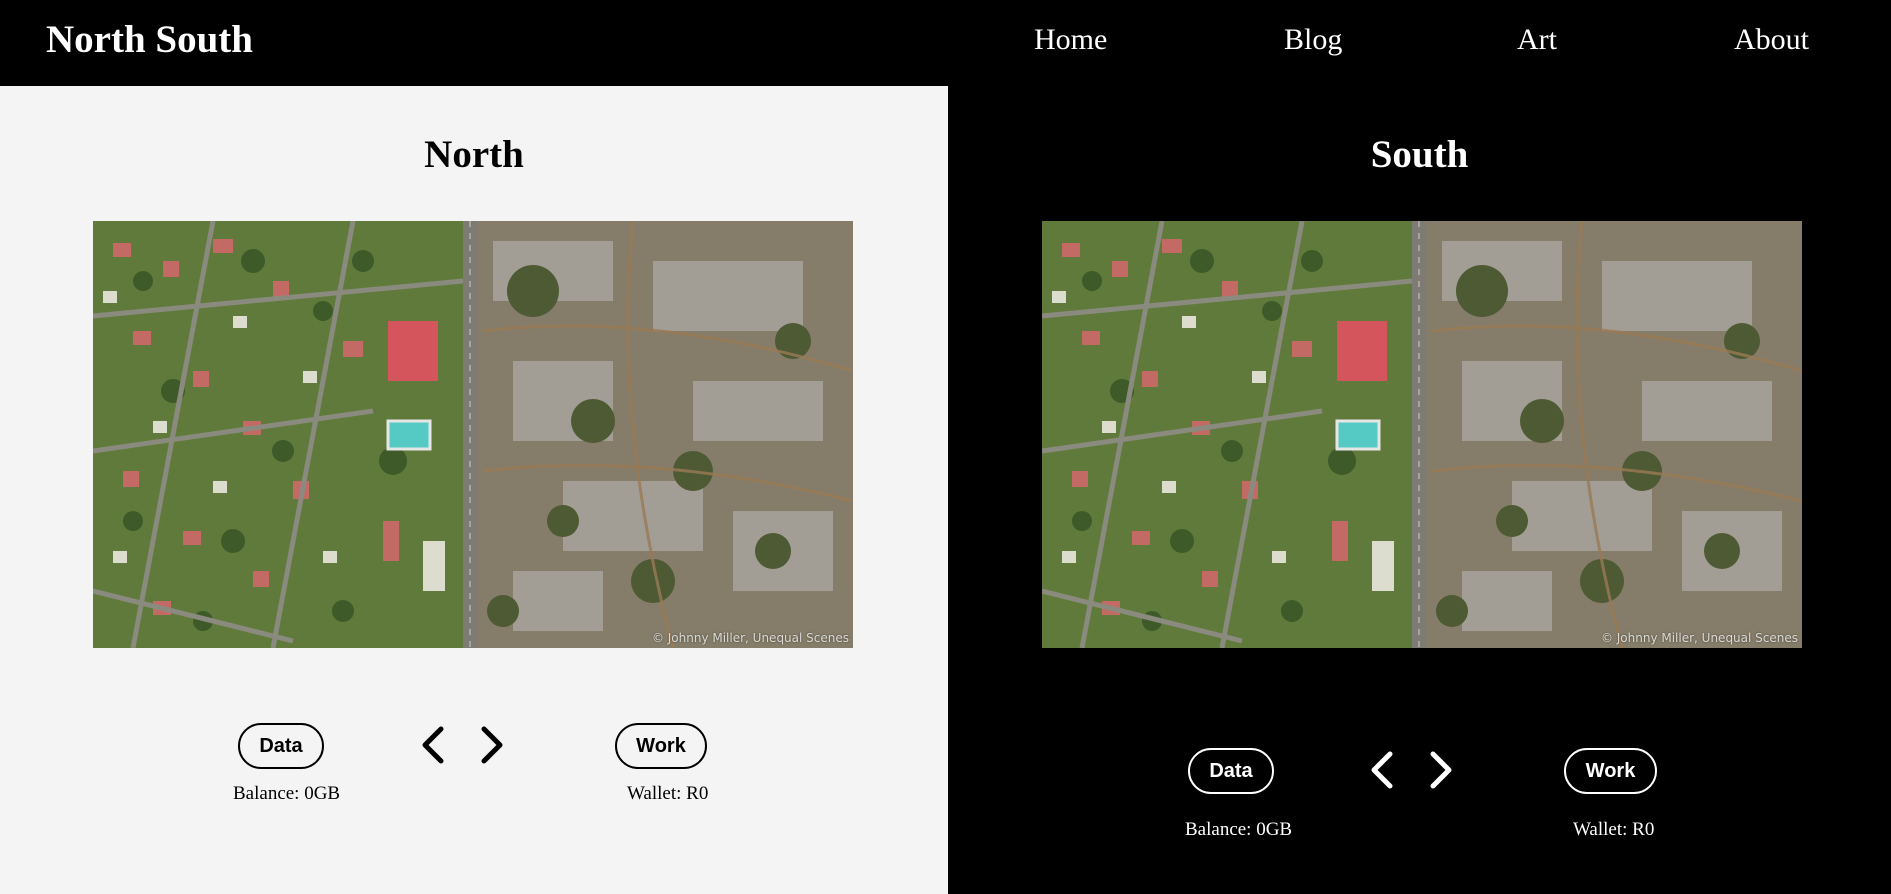  I want to click on south-heading: South, so click(1419, 154).